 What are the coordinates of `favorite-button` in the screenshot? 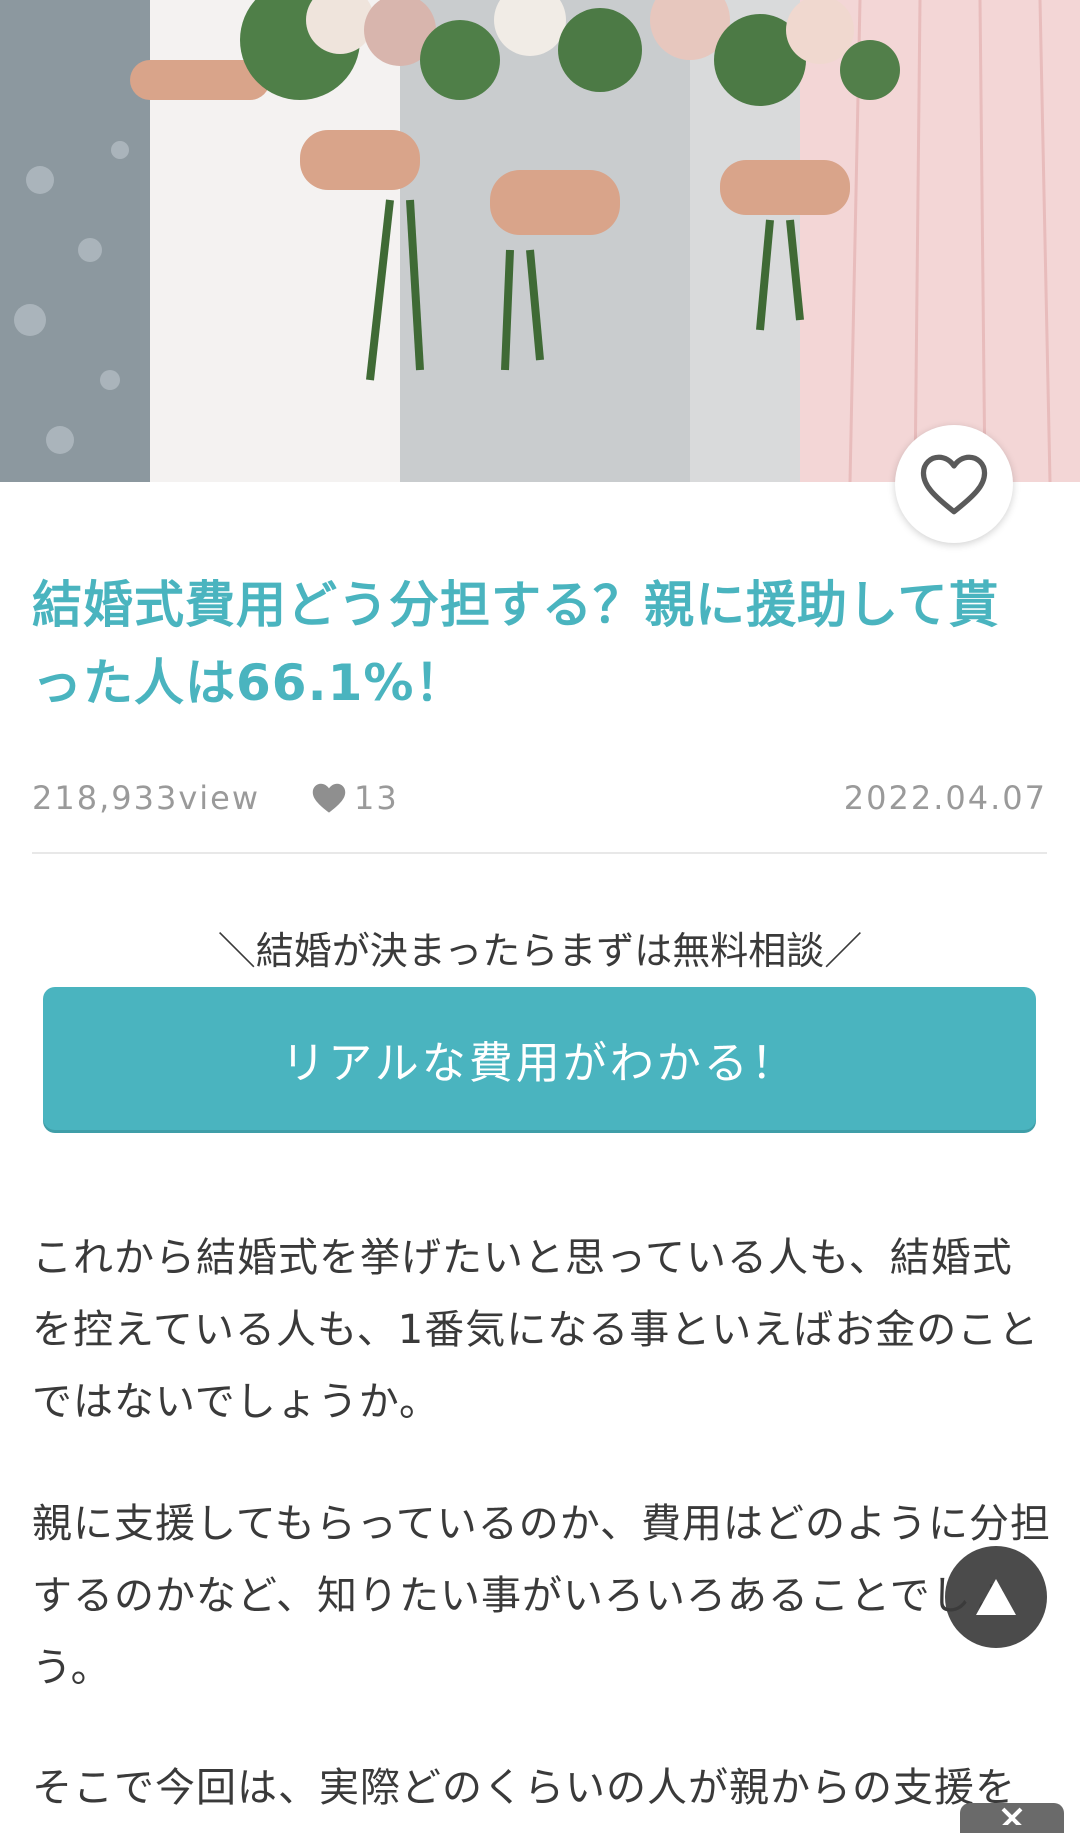 It's located at (954, 484).